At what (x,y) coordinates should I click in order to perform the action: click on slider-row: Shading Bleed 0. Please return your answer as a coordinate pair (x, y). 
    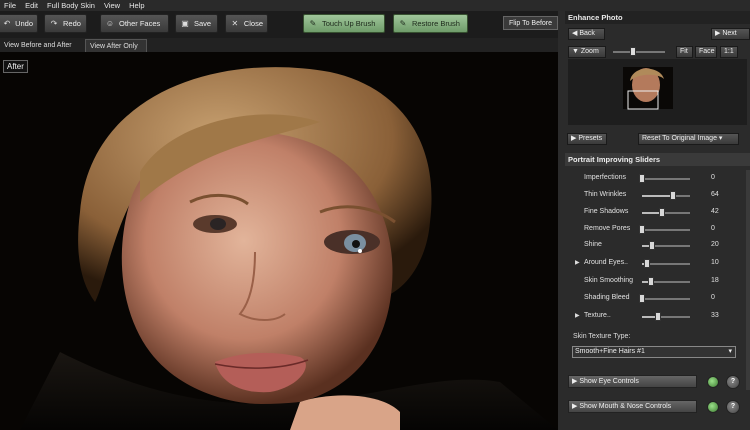
    Looking at the image, I should click on (655, 299).